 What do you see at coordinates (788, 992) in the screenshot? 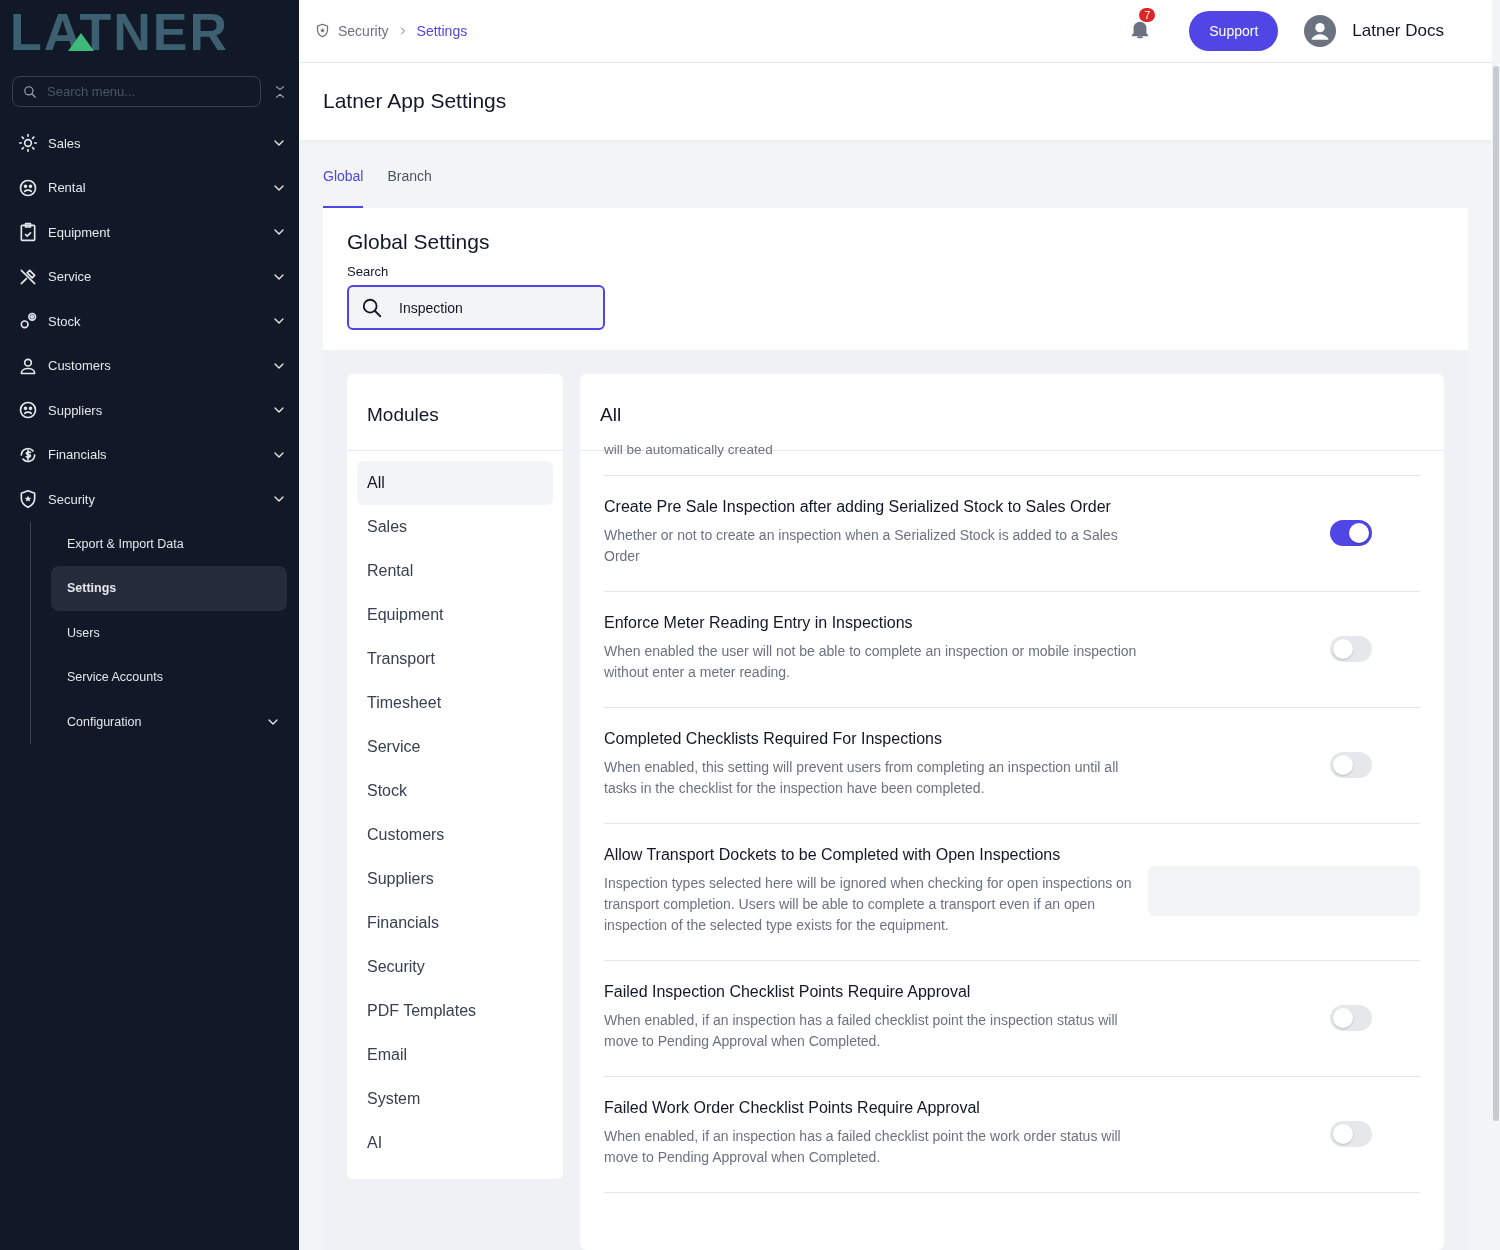
I see `setting-title: Failed Inspection Checklist Points Require Approval` at bounding box center [788, 992].